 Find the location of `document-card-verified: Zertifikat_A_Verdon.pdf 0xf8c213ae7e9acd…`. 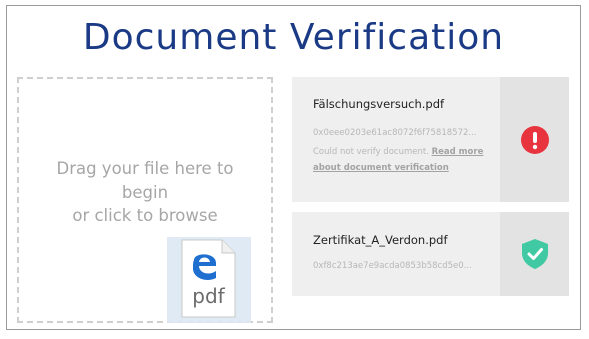

document-card-verified: Zertifikat_A_Verdon.pdf 0xf8c213ae7e9acd… is located at coordinates (430, 254).